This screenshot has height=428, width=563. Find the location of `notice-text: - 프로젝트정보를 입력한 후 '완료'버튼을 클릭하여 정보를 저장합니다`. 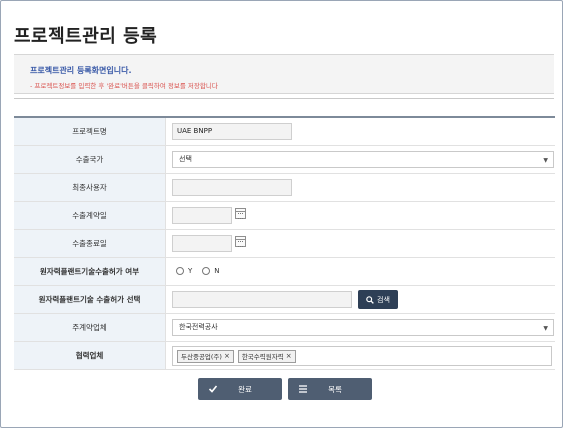

notice-text: - 프로젝트정보를 입력한 후 '완료'버튼을 클릭하여 정보를 저장합니다 is located at coordinates (124, 86).